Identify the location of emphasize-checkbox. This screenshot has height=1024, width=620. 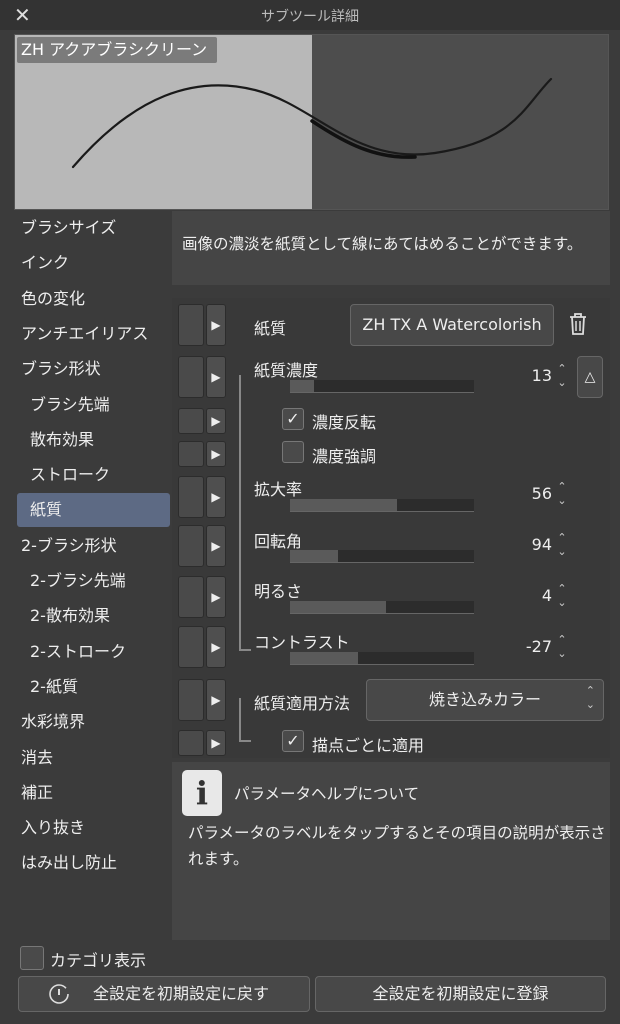
(293, 452).